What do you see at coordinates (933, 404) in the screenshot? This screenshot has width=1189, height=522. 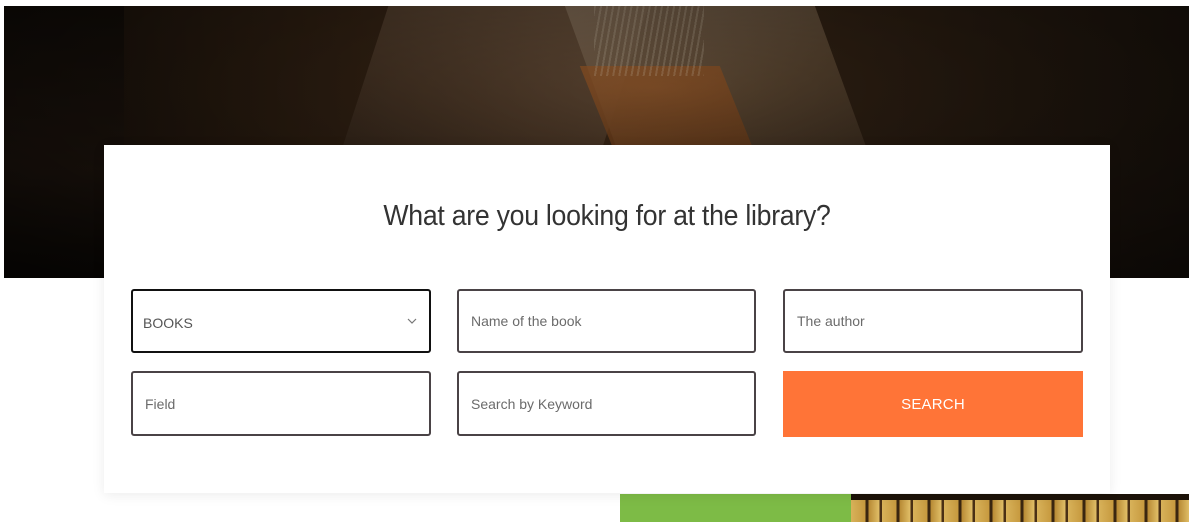 I see `search-button: SEARCH` at bounding box center [933, 404].